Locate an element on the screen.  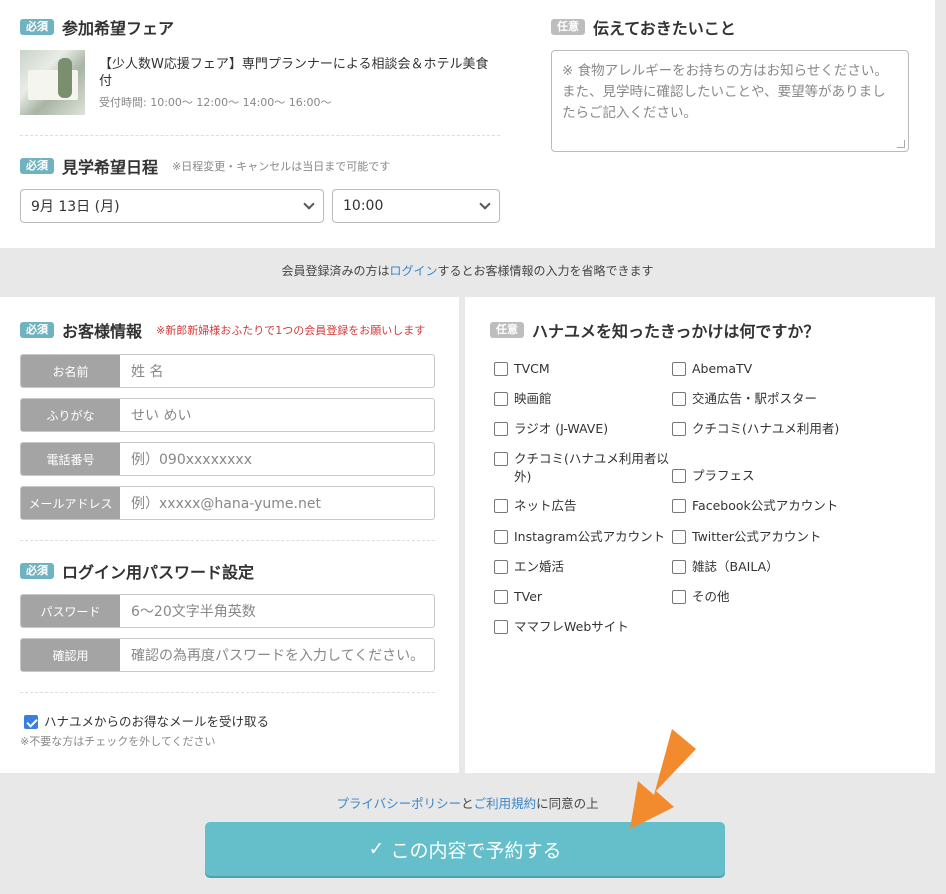
option-label: 映画館 is located at coordinates (533, 398).